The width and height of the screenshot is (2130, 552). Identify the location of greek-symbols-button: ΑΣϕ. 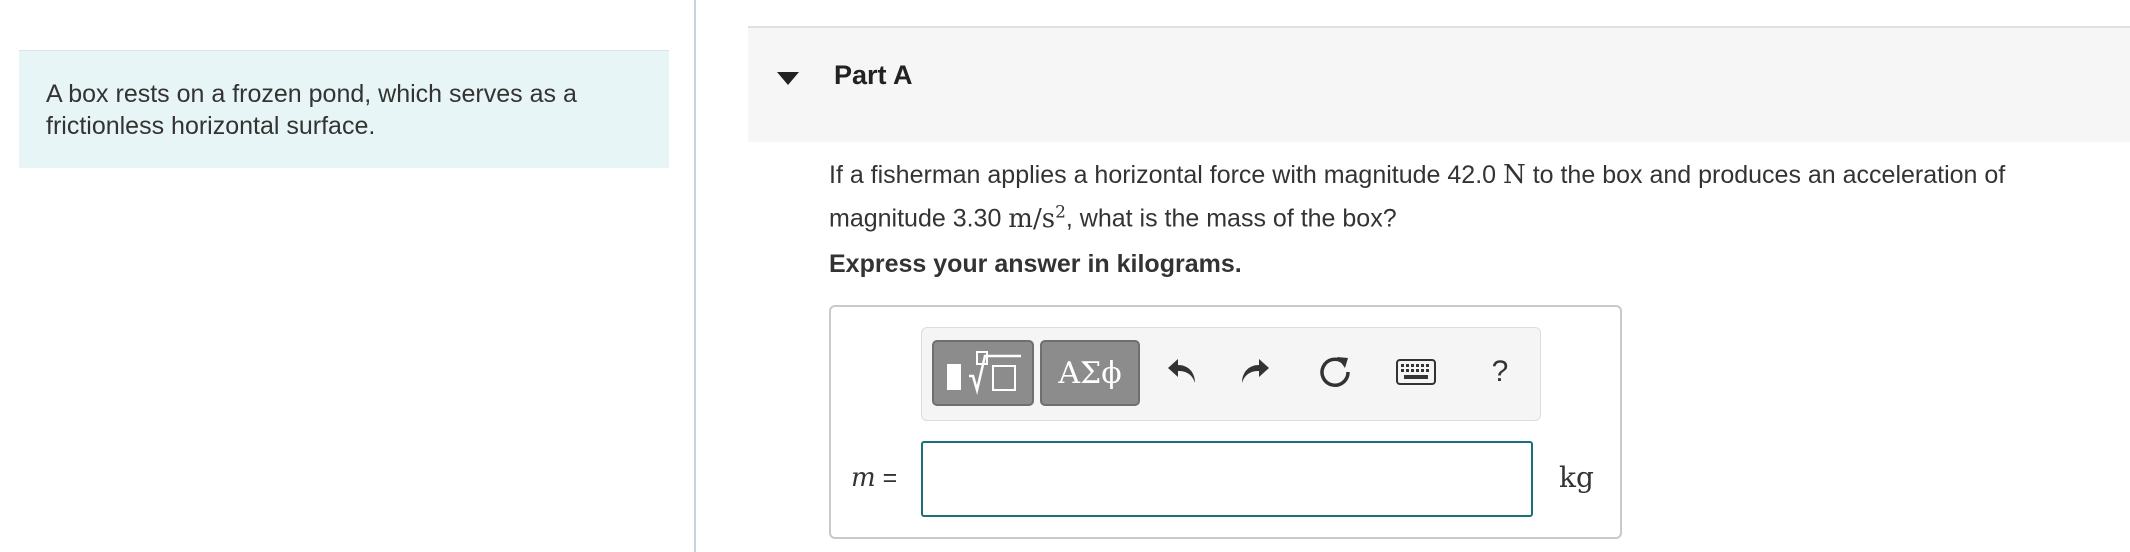
(1090, 373).